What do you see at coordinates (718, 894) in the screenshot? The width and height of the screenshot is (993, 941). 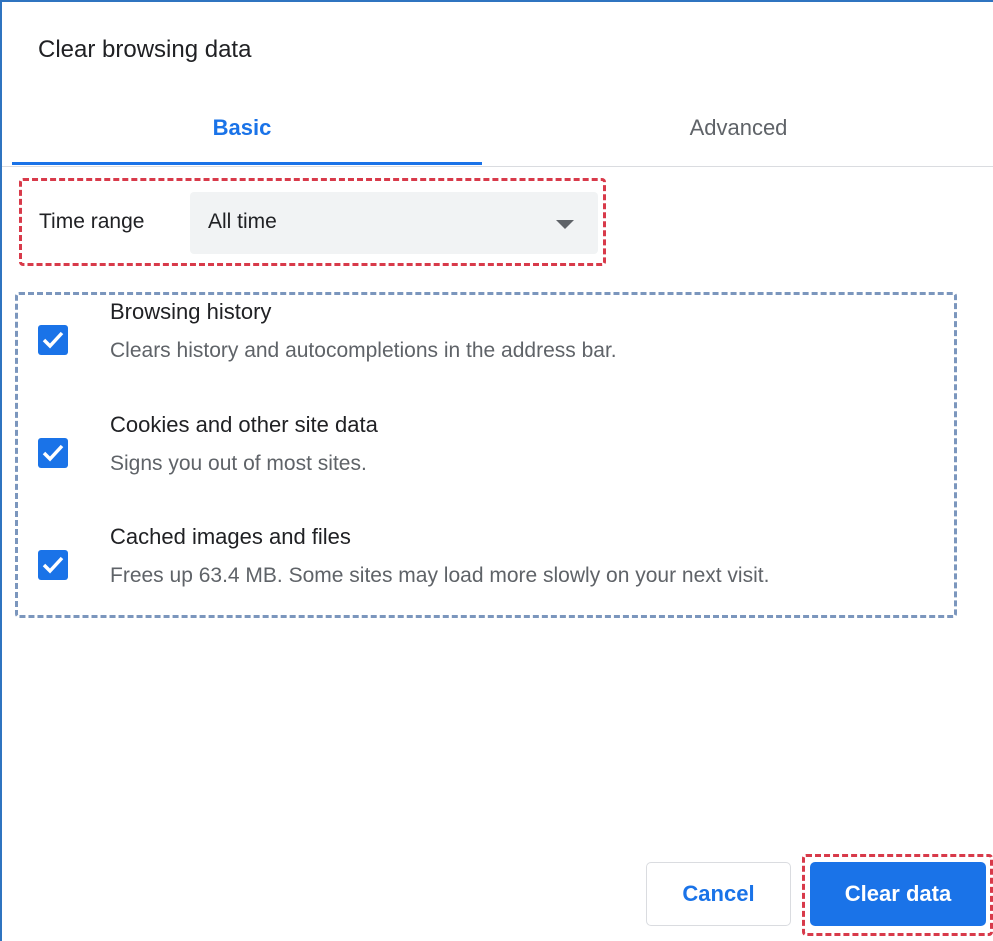 I see `cancel-button: Cancel` at bounding box center [718, 894].